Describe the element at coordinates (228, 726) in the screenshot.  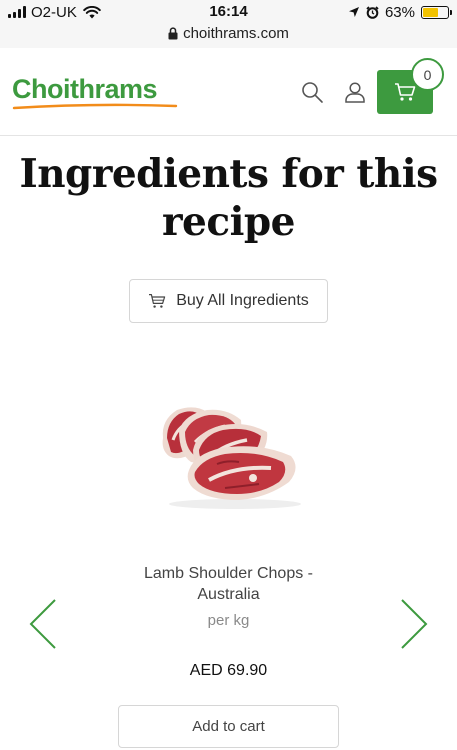
I see `add-to-cart-button: Add to cart` at that location.